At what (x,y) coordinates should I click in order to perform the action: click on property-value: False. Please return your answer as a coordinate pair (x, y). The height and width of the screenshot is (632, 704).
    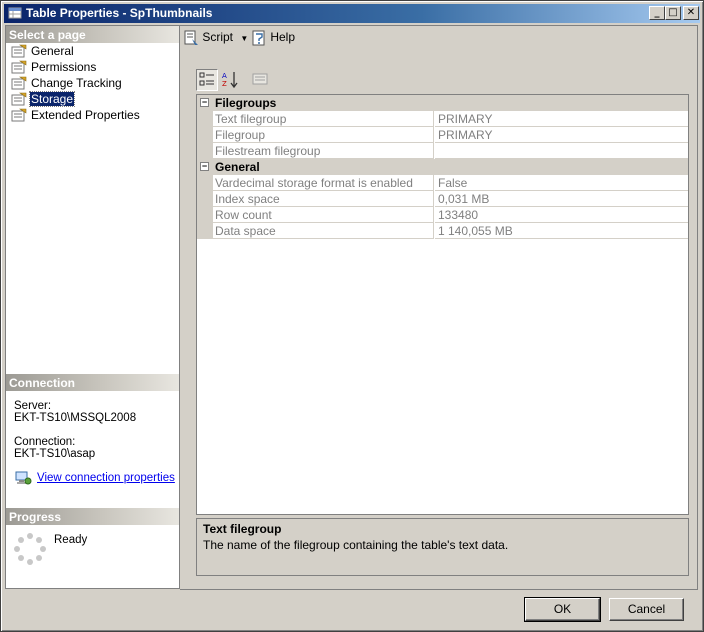
    Looking at the image, I should click on (561, 183).